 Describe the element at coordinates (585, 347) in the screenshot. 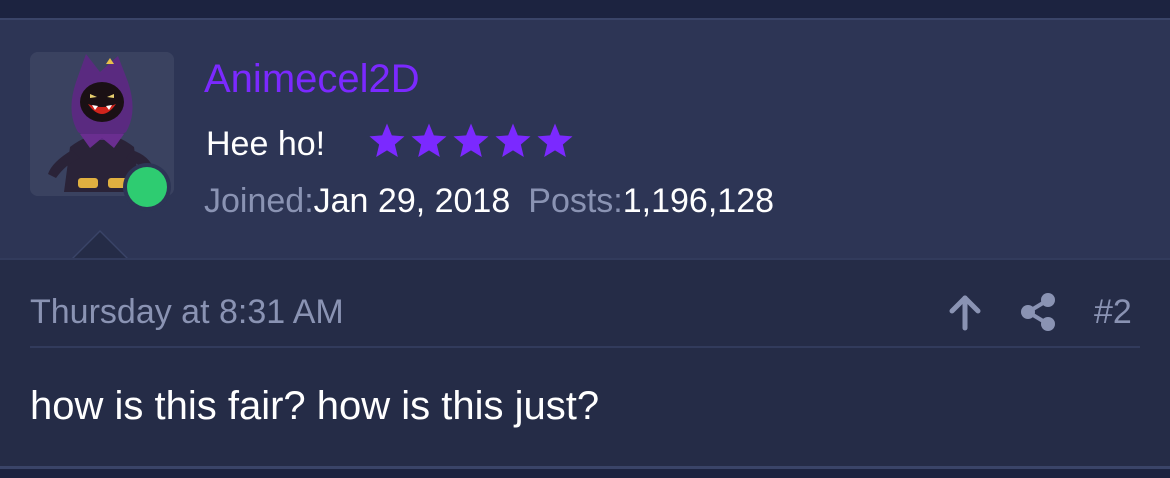

I see `post-divider` at that location.